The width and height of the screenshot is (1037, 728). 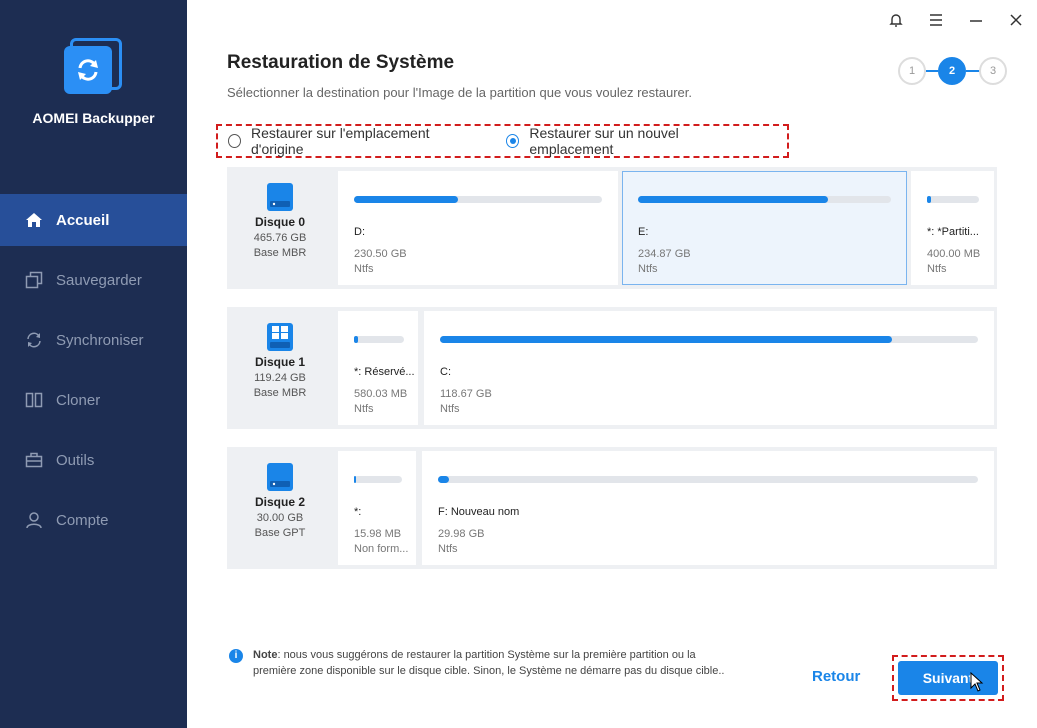 I want to click on radio-original-location: Restaurer sur l'emplacement d'origine, so click(x=347, y=141).